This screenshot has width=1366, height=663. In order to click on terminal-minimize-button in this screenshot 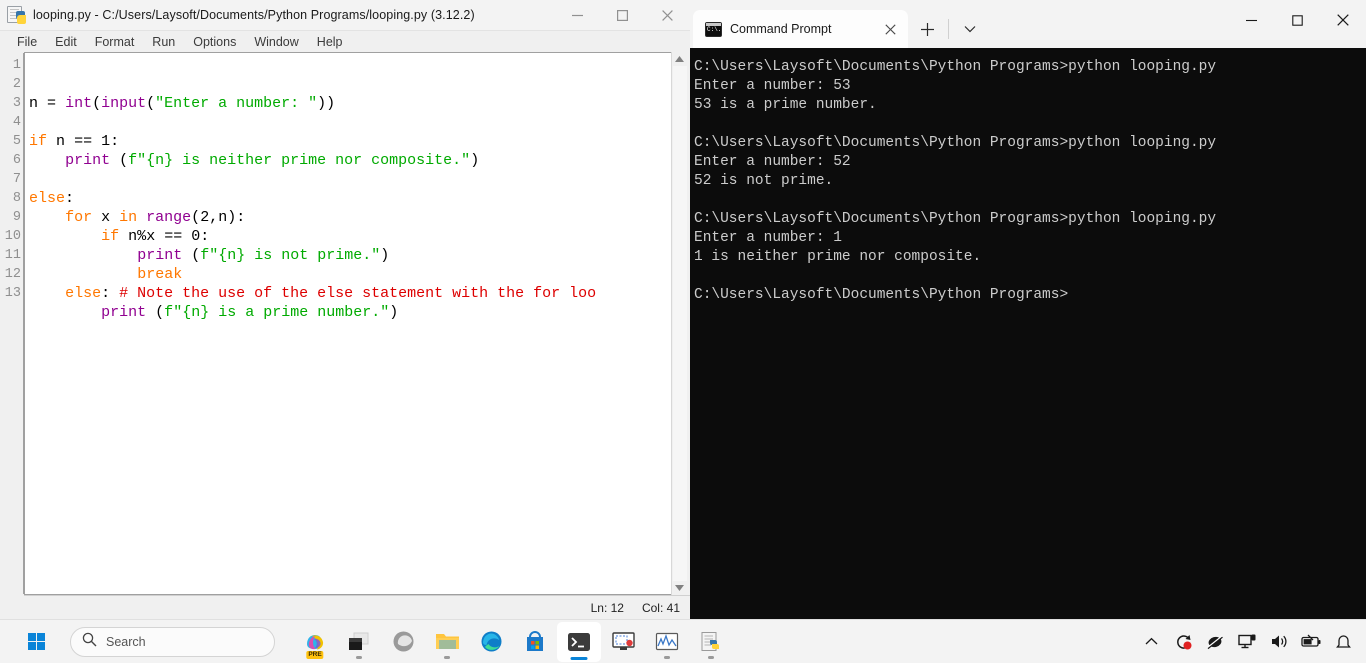, I will do `click(1251, 20)`.